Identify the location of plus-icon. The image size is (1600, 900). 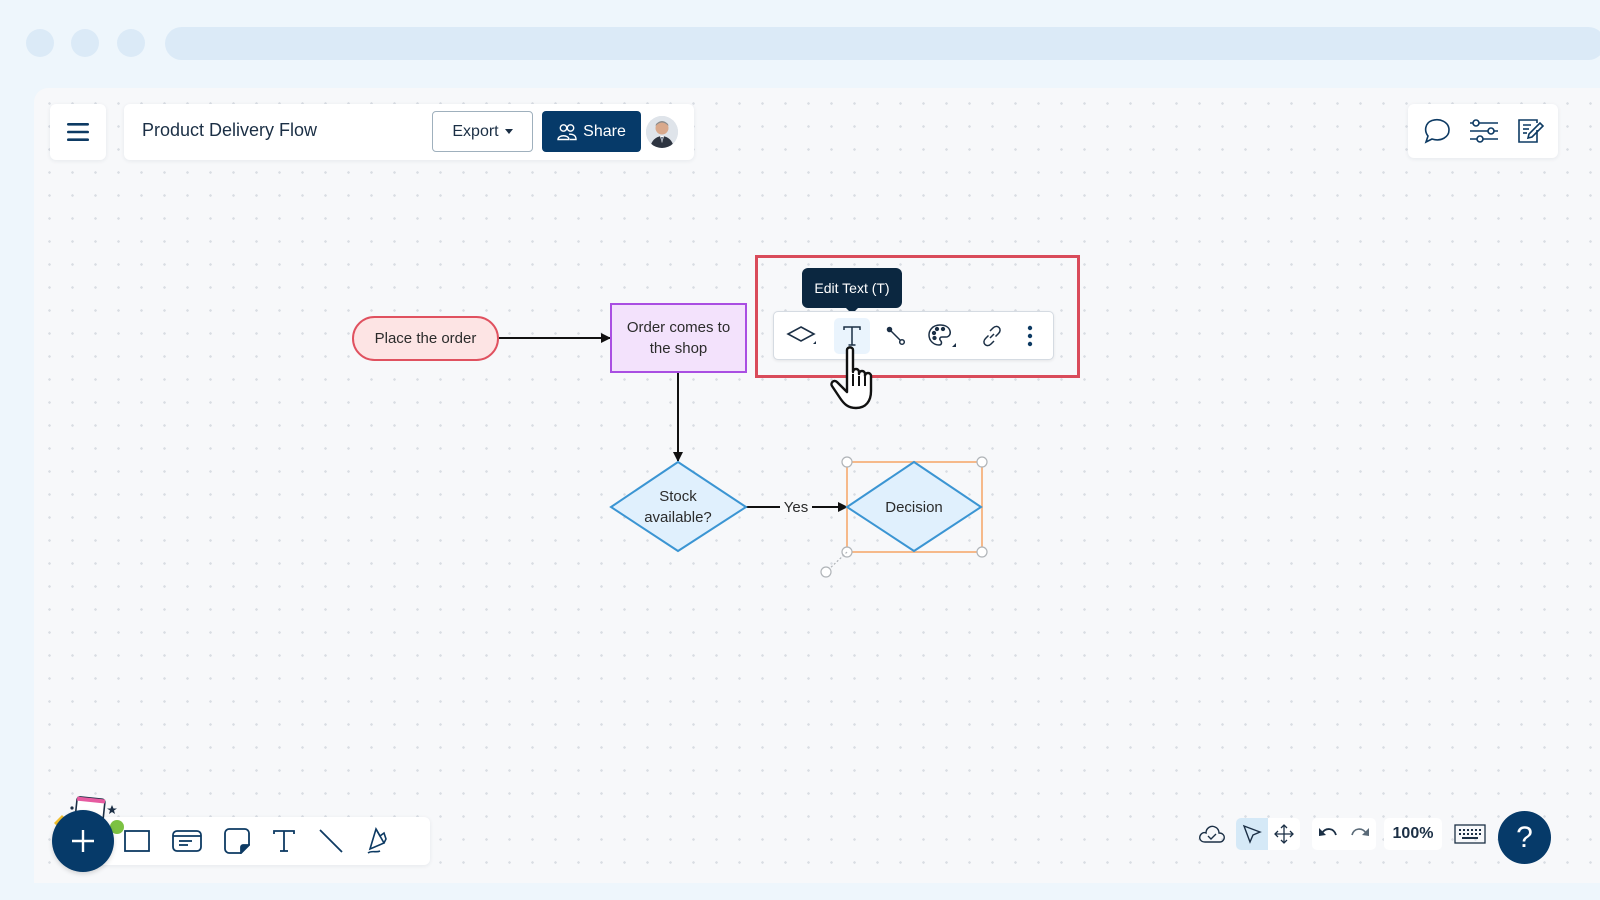
(83, 841).